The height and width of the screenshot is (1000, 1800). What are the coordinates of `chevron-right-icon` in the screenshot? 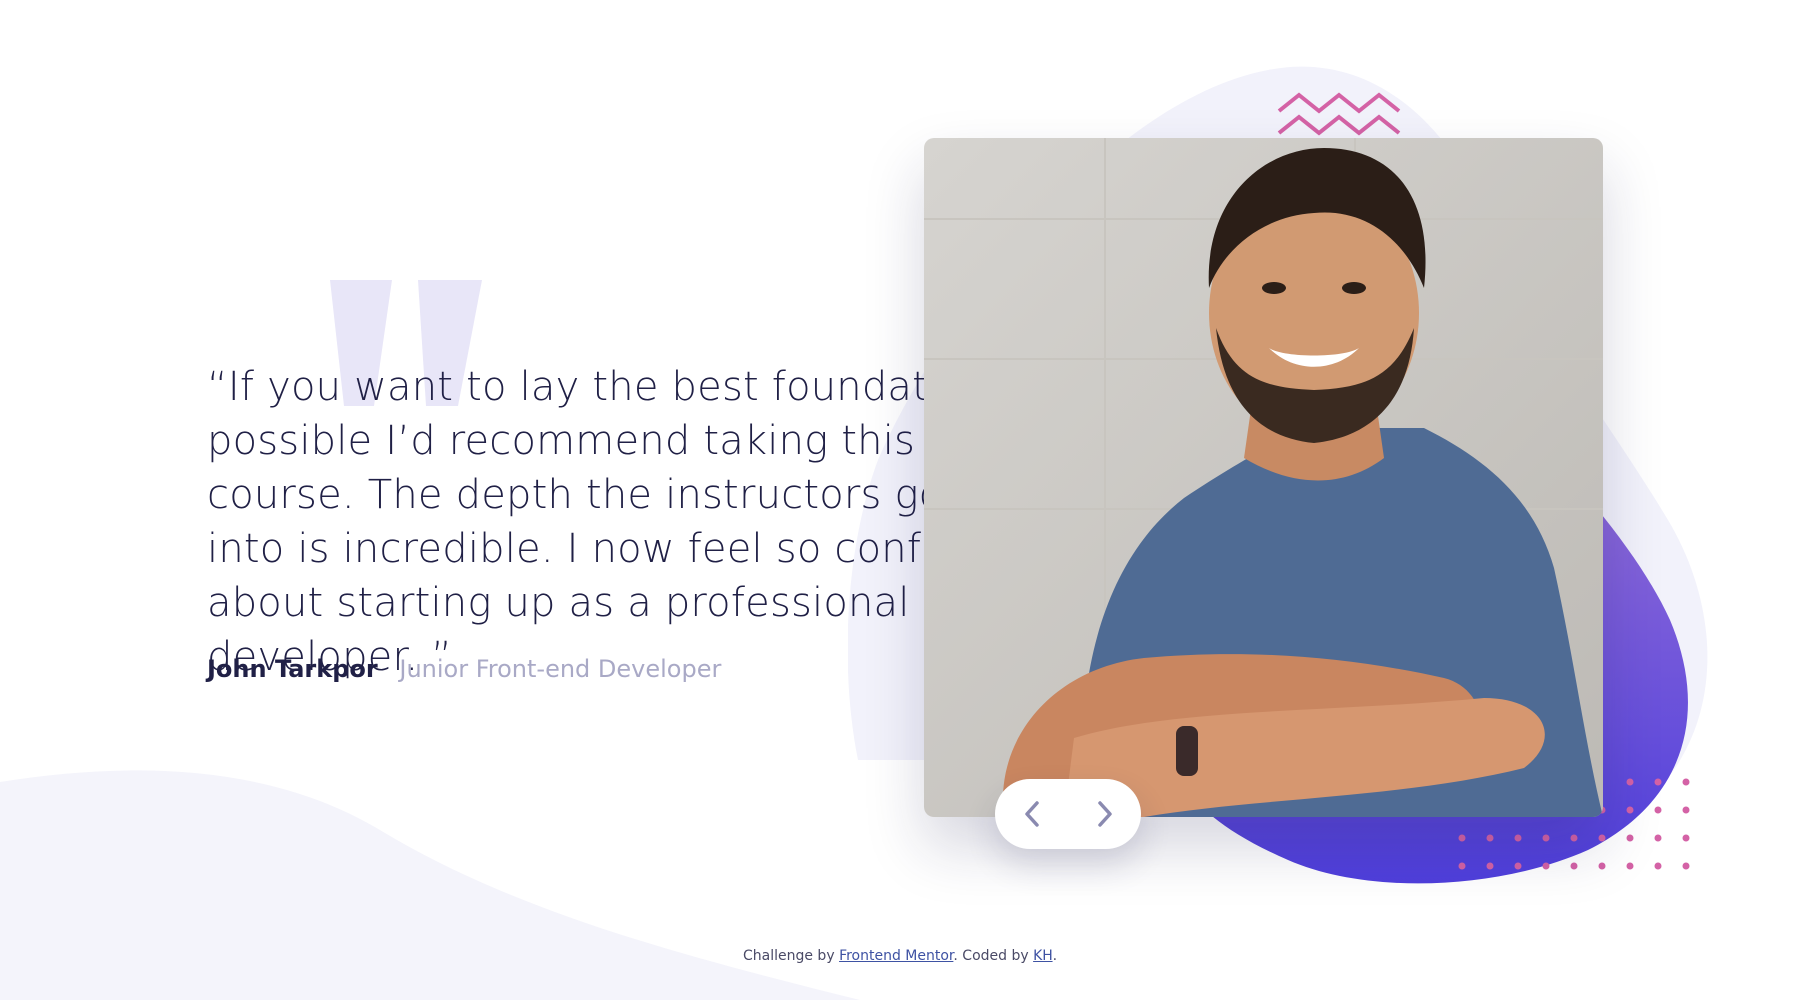 It's located at (1104, 814).